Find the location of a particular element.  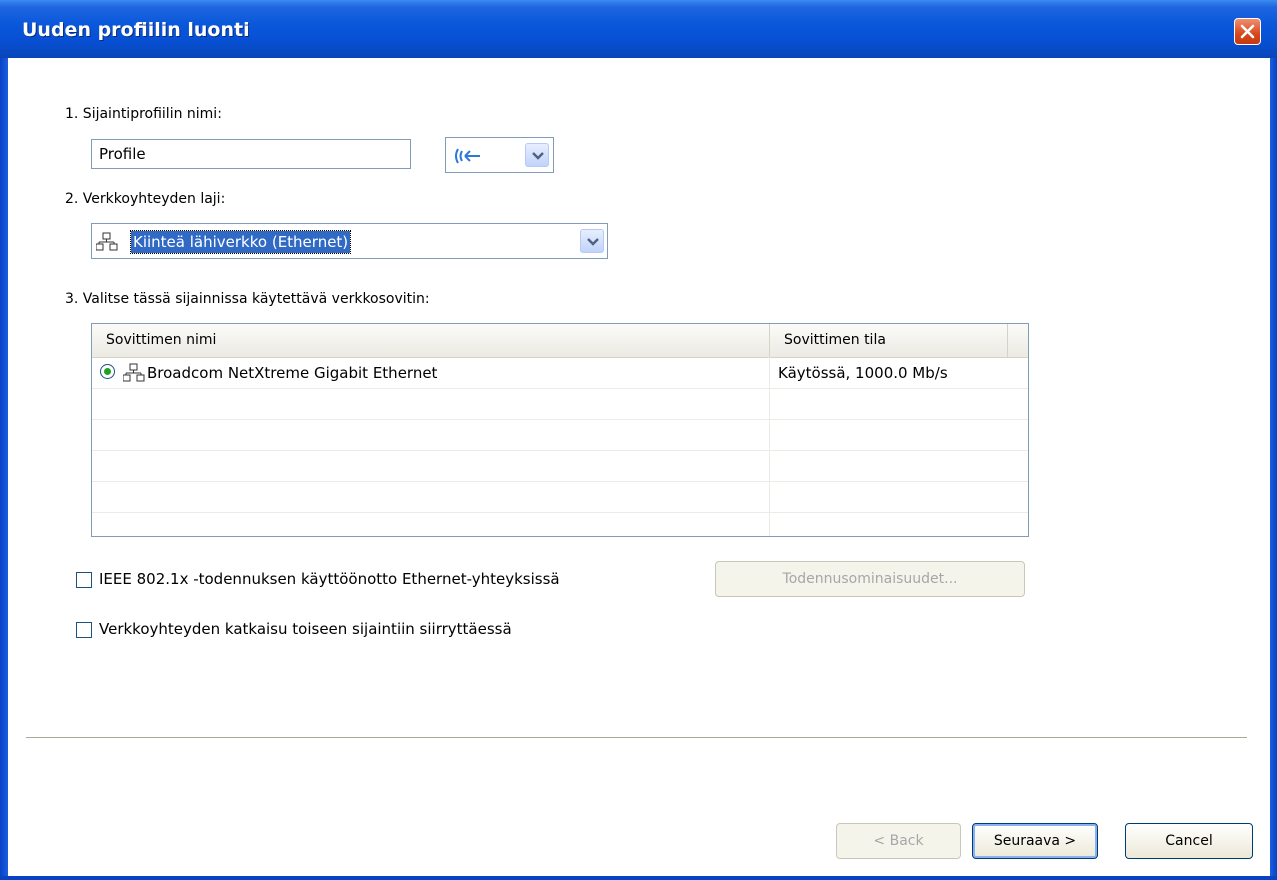

profile-icon-picker is located at coordinates (499, 155).